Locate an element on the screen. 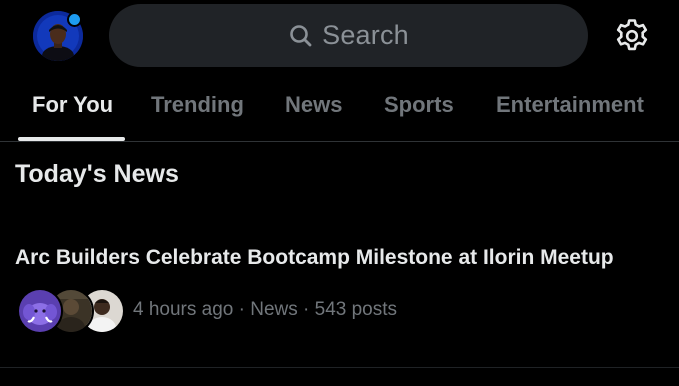  tab-trending: Trending is located at coordinates (201, 109).